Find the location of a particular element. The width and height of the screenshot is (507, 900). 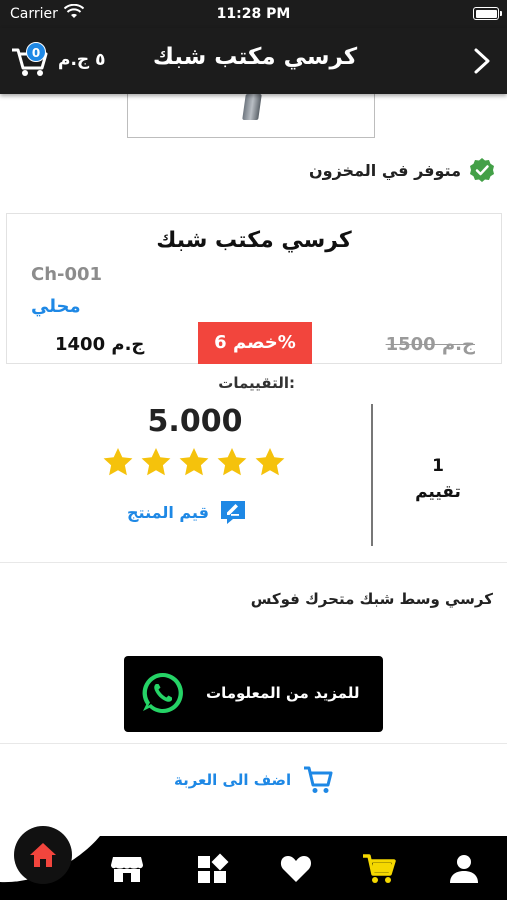

ratings-divider is located at coordinates (372, 475).